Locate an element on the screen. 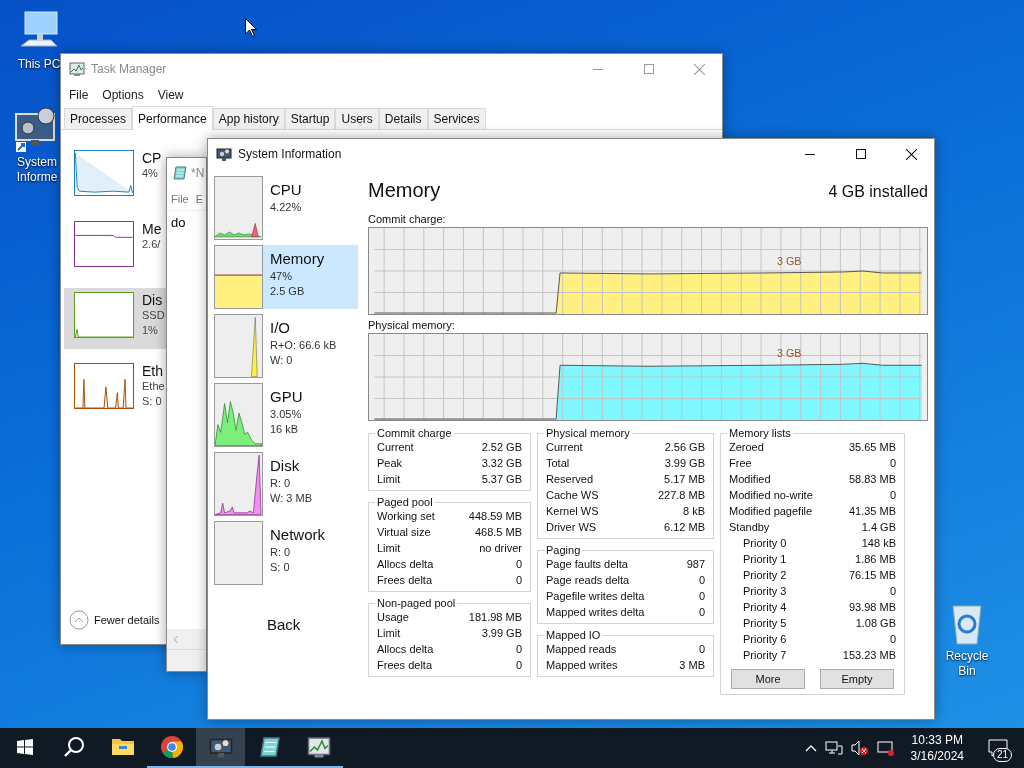 The width and height of the screenshot is (1024, 768). resource-value: 4% is located at coordinates (150, 173).